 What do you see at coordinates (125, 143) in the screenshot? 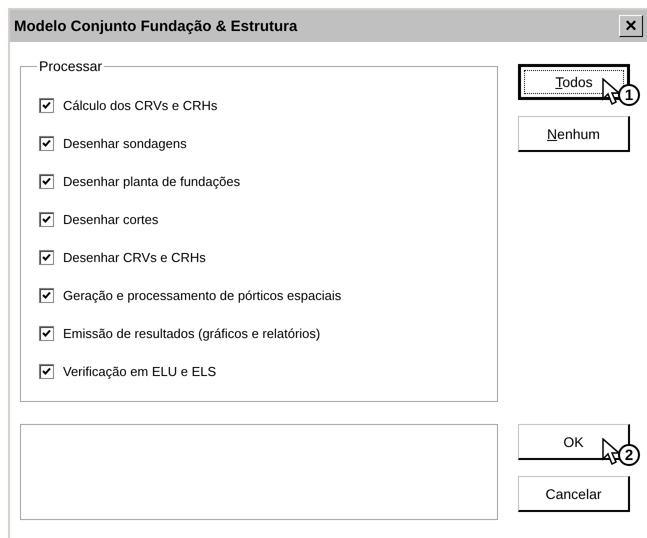
I see `checkbox-label: Desenhar sondagens` at bounding box center [125, 143].